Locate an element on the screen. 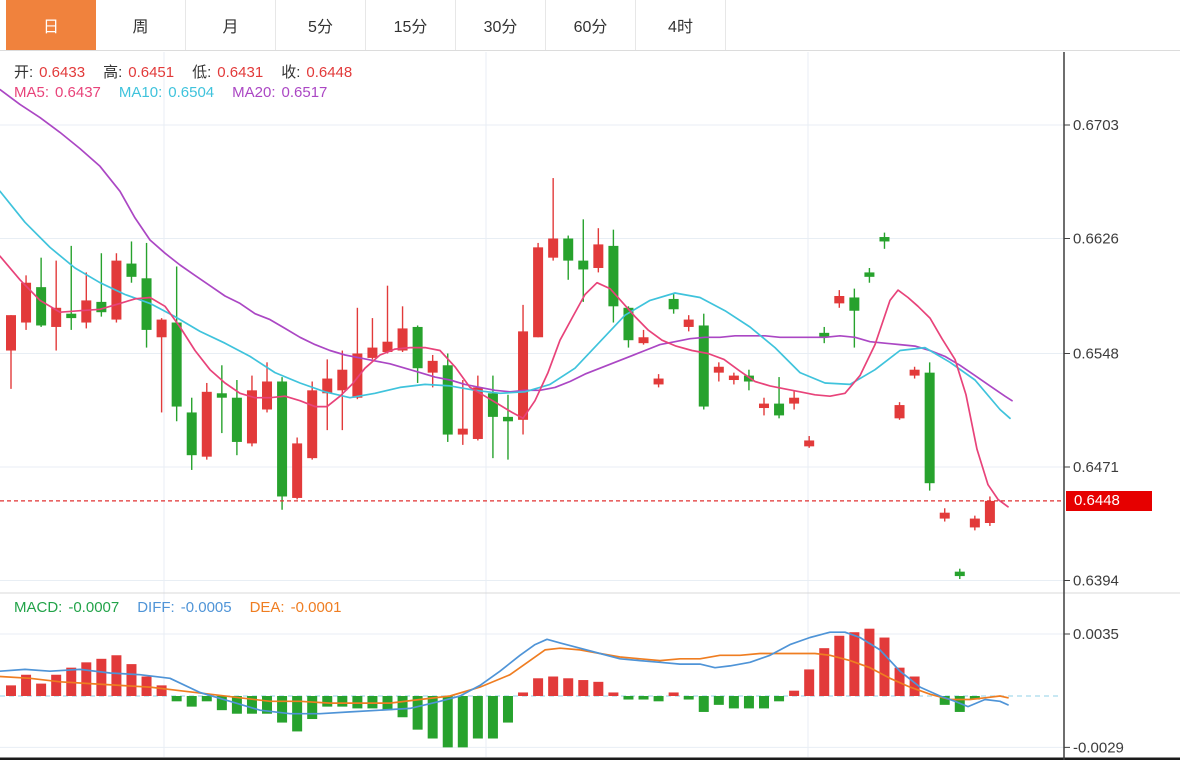  info-label: MA20: is located at coordinates (254, 92).